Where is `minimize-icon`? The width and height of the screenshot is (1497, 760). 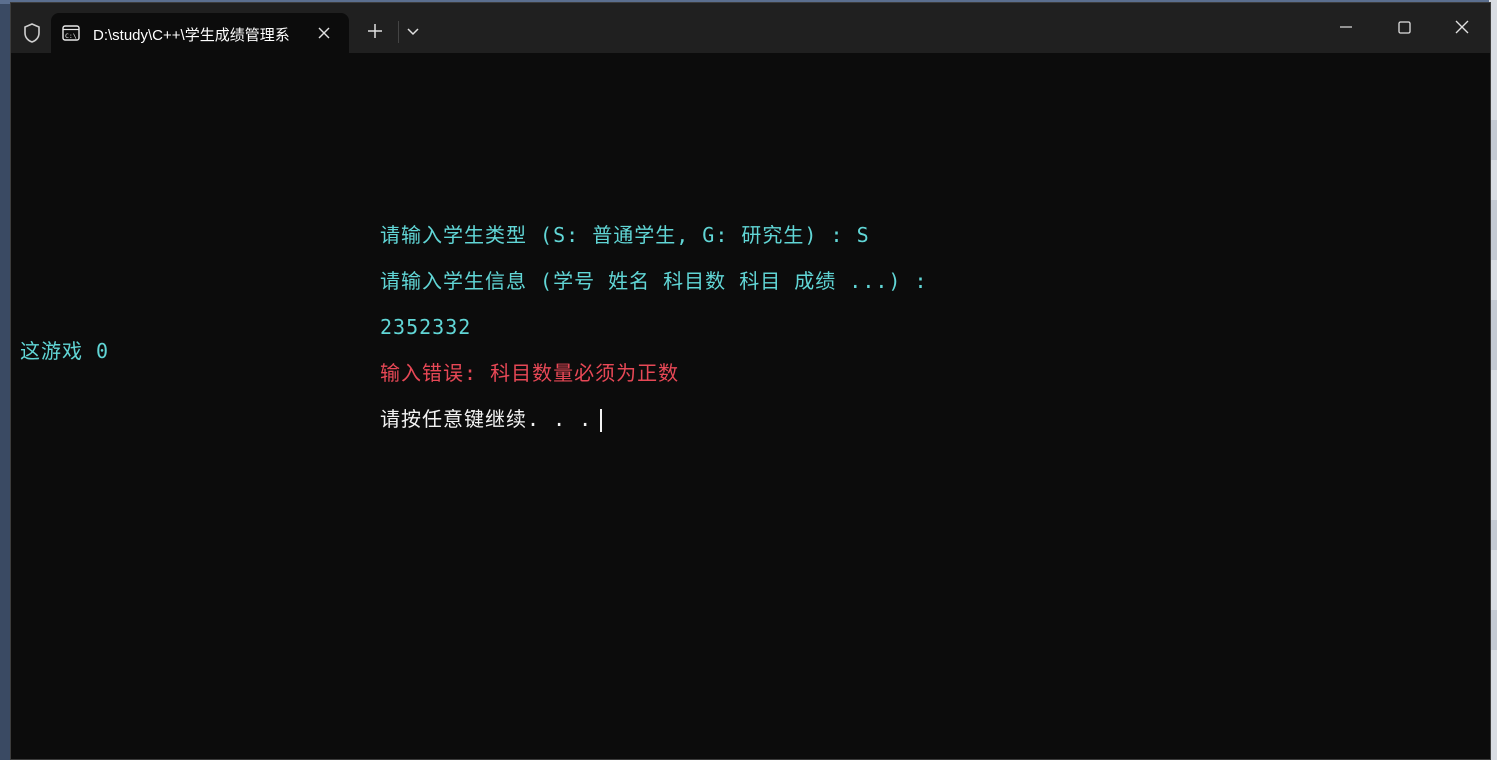 minimize-icon is located at coordinates (1346, 27).